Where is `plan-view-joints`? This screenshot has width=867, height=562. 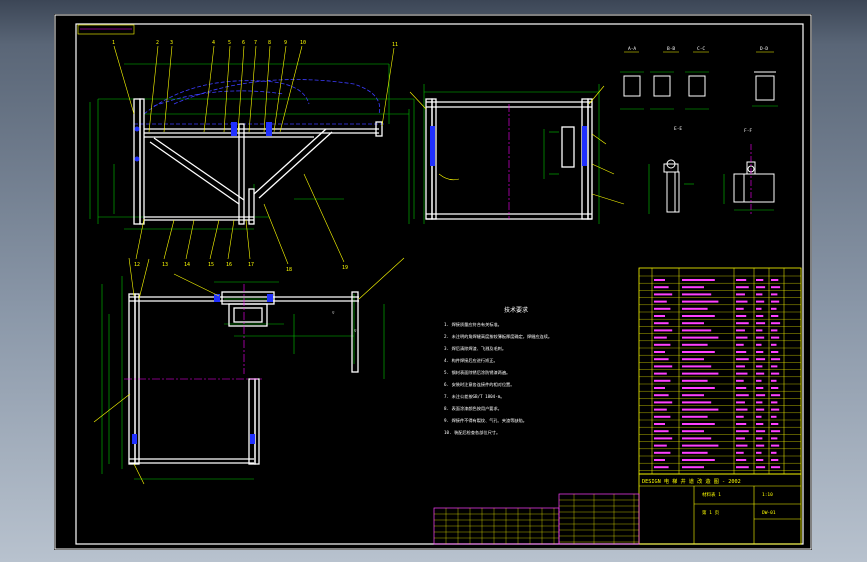
plan-view-joints is located at coordinates (202, 369).